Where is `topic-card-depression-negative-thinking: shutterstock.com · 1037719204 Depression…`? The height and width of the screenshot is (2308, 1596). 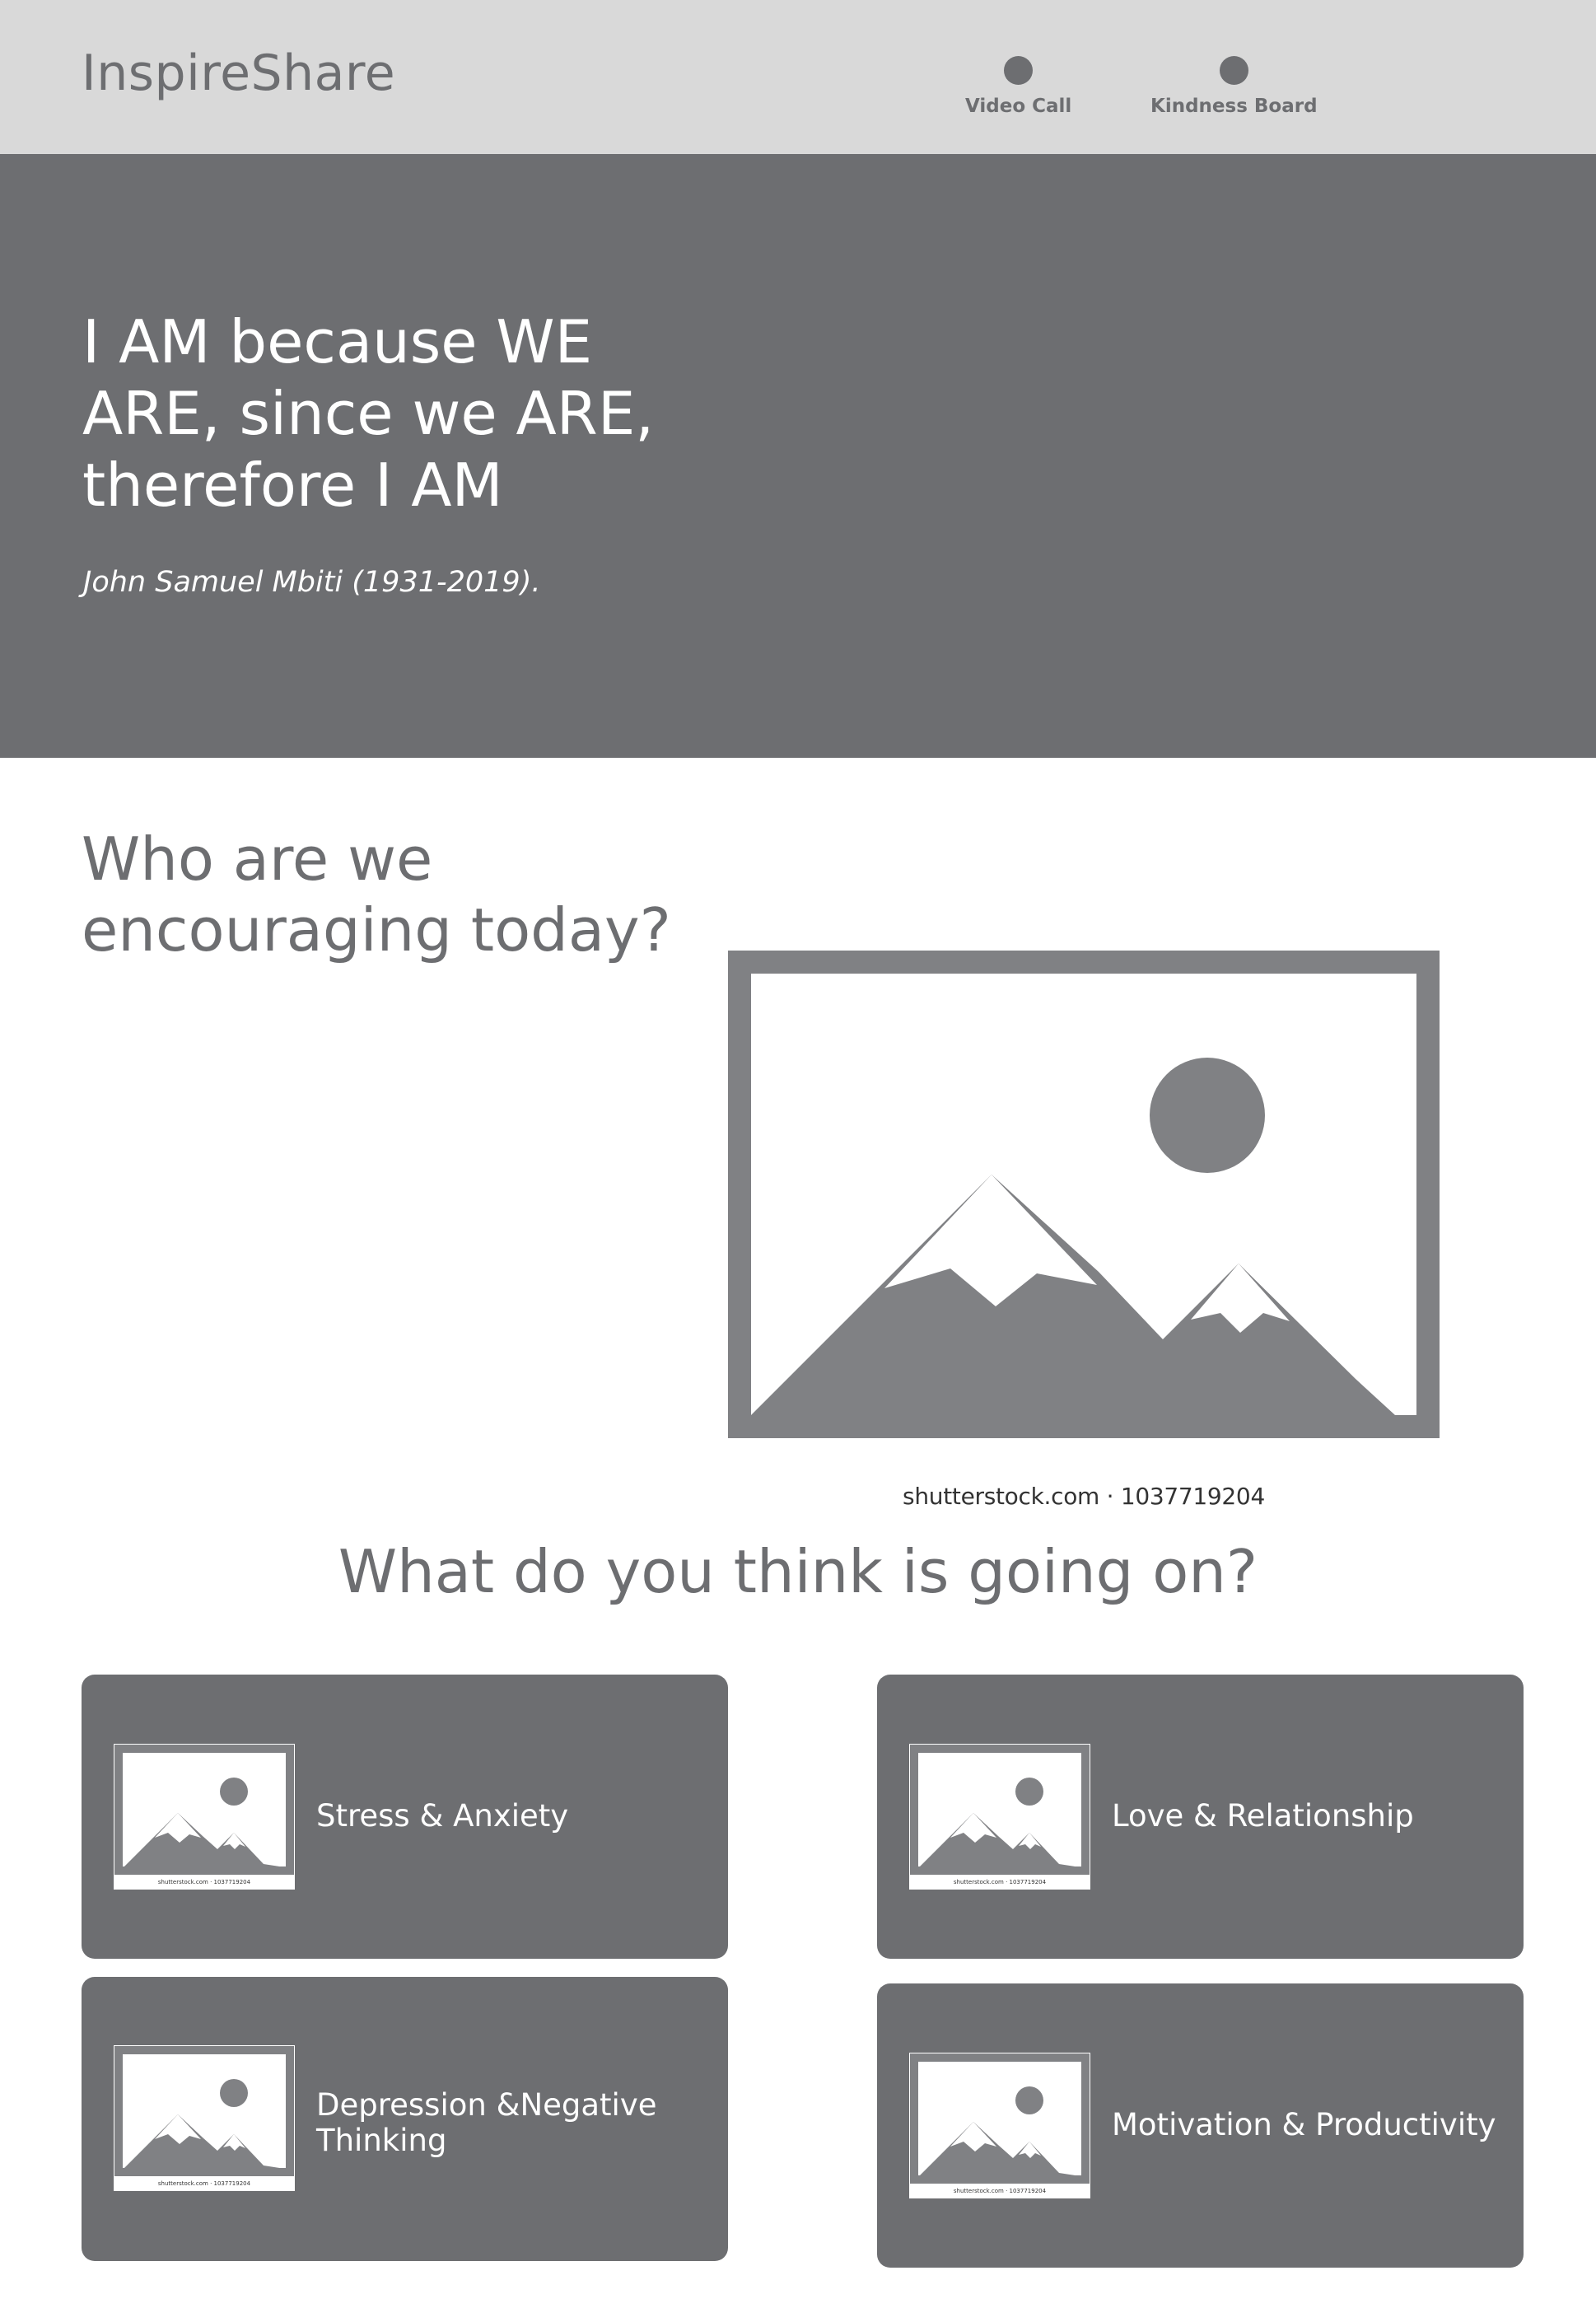 topic-card-depression-negative-thinking: shutterstock.com · 1037719204 Depression… is located at coordinates (405, 2119).